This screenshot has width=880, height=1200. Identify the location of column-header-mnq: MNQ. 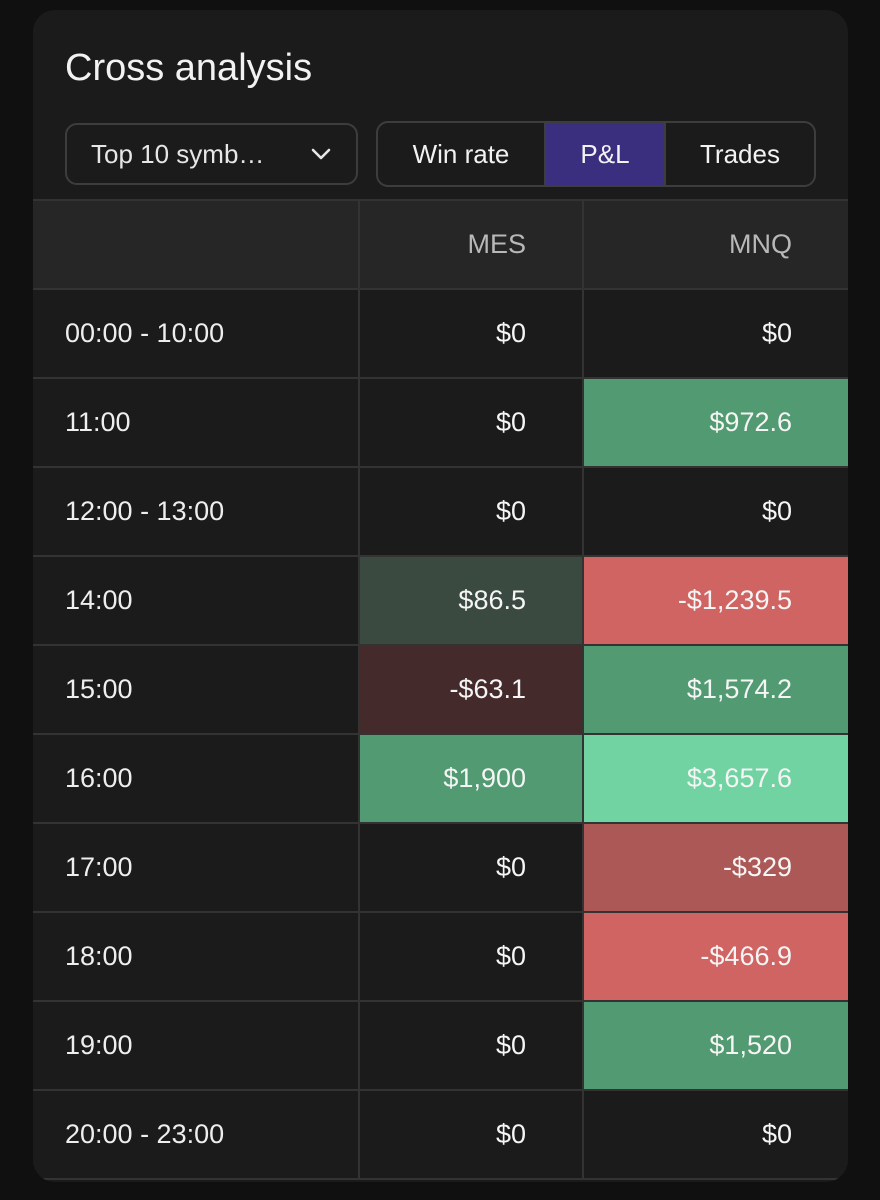
(715, 244).